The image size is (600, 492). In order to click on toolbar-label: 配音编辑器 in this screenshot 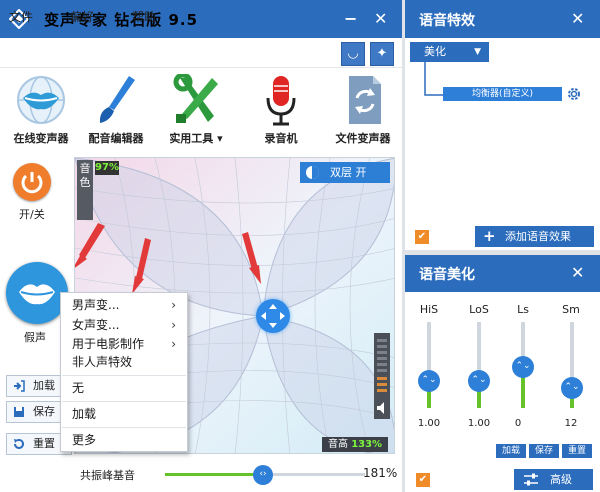, I will do `click(116, 138)`.